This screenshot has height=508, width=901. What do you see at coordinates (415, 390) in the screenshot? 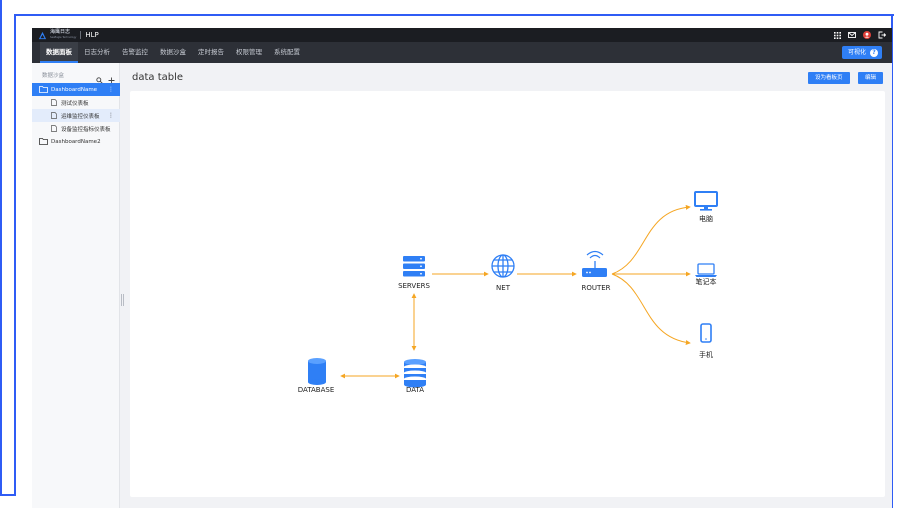
I see `node-label-data: DATA` at bounding box center [415, 390].